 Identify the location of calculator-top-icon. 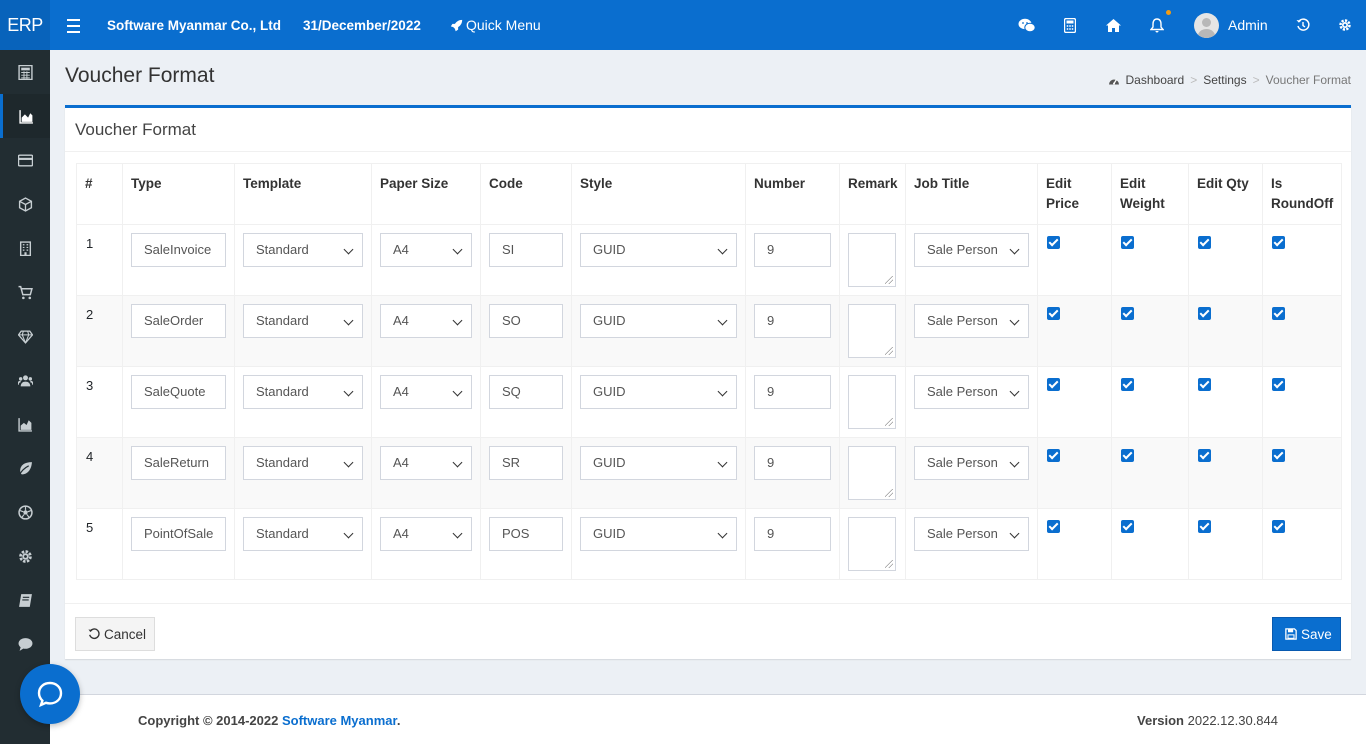
(1070, 25).